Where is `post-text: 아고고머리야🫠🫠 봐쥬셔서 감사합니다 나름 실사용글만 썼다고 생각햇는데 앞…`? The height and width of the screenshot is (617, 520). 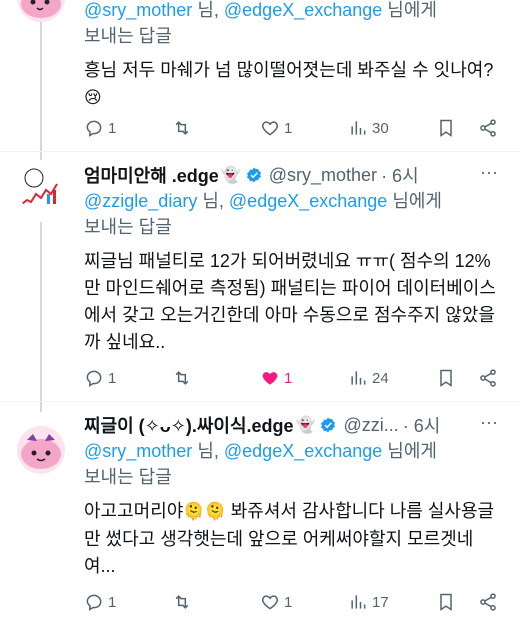
post-text: 아고고머리야🫠🫠 봐쥬셔서 감사합니다 나름 실사용글만 썼다고 생각햇는데 앞… is located at coordinates (293, 539).